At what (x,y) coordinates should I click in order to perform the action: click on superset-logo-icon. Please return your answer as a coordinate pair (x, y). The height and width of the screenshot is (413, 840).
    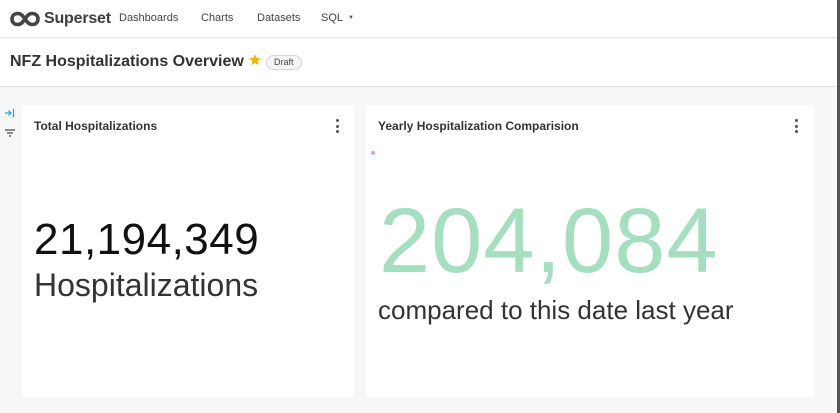
    Looking at the image, I should click on (25, 18).